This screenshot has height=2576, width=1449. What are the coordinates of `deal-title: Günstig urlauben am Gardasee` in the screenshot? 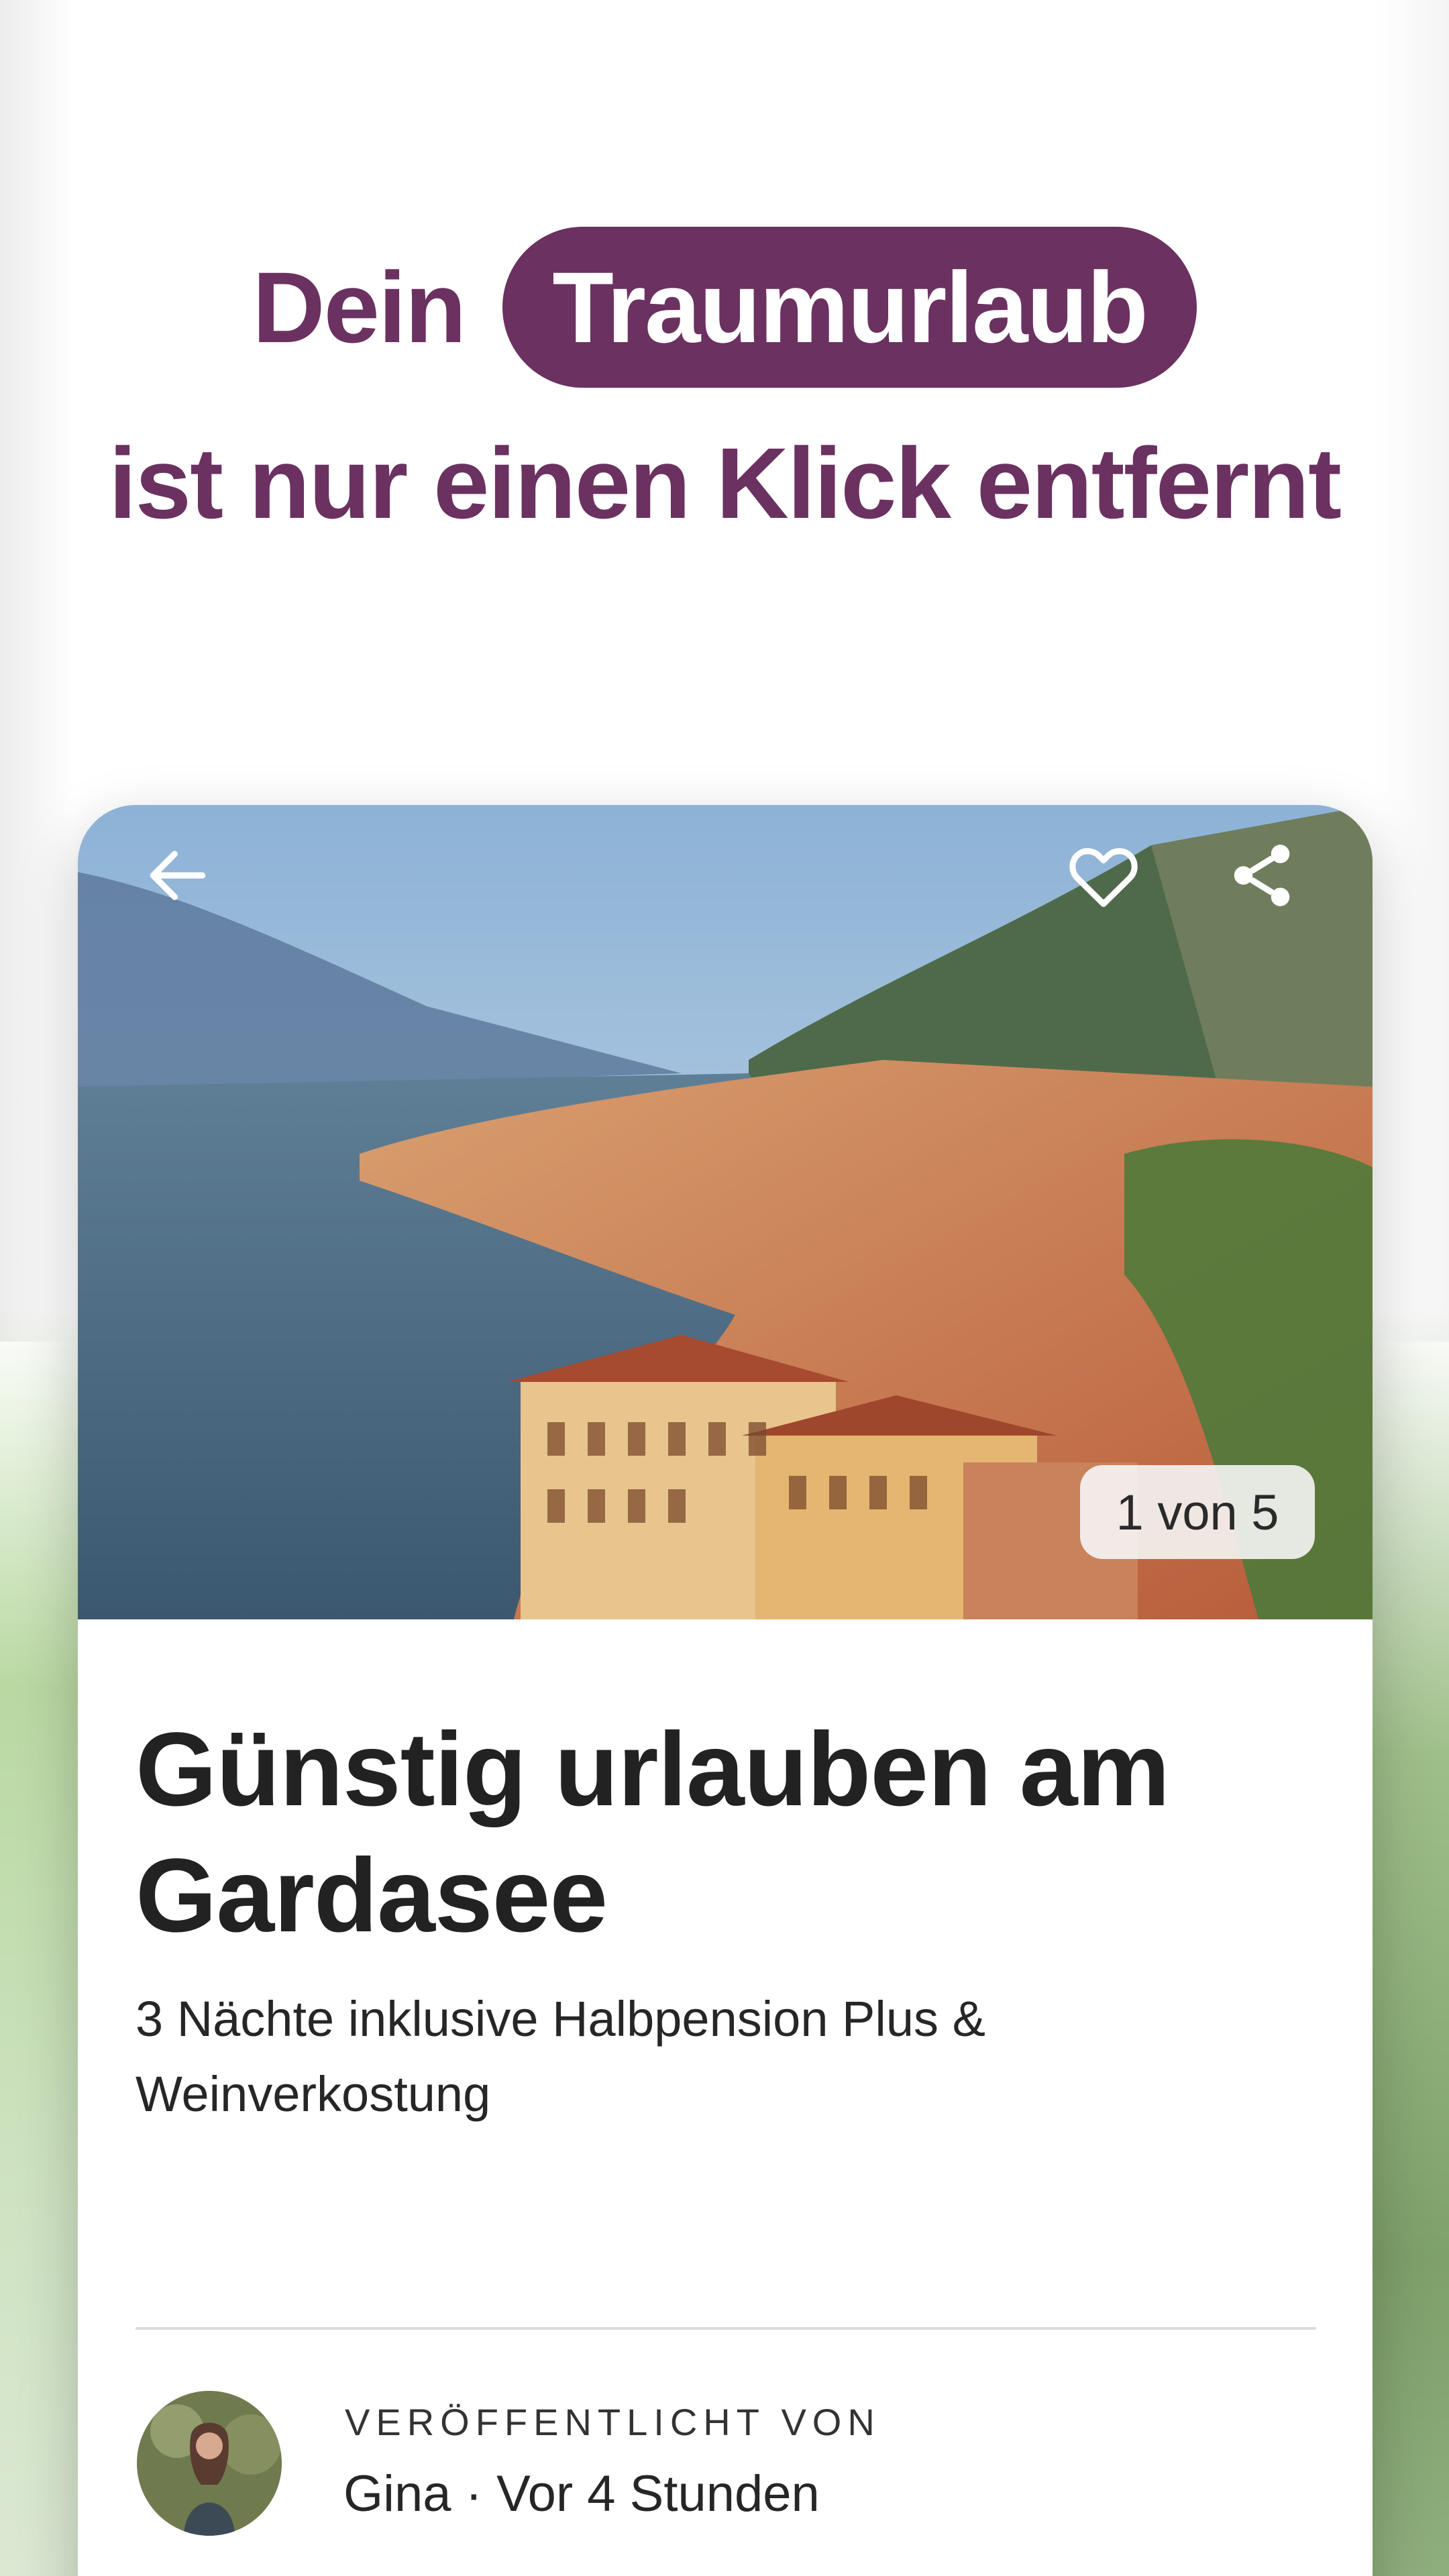 It's located at (726, 1833).